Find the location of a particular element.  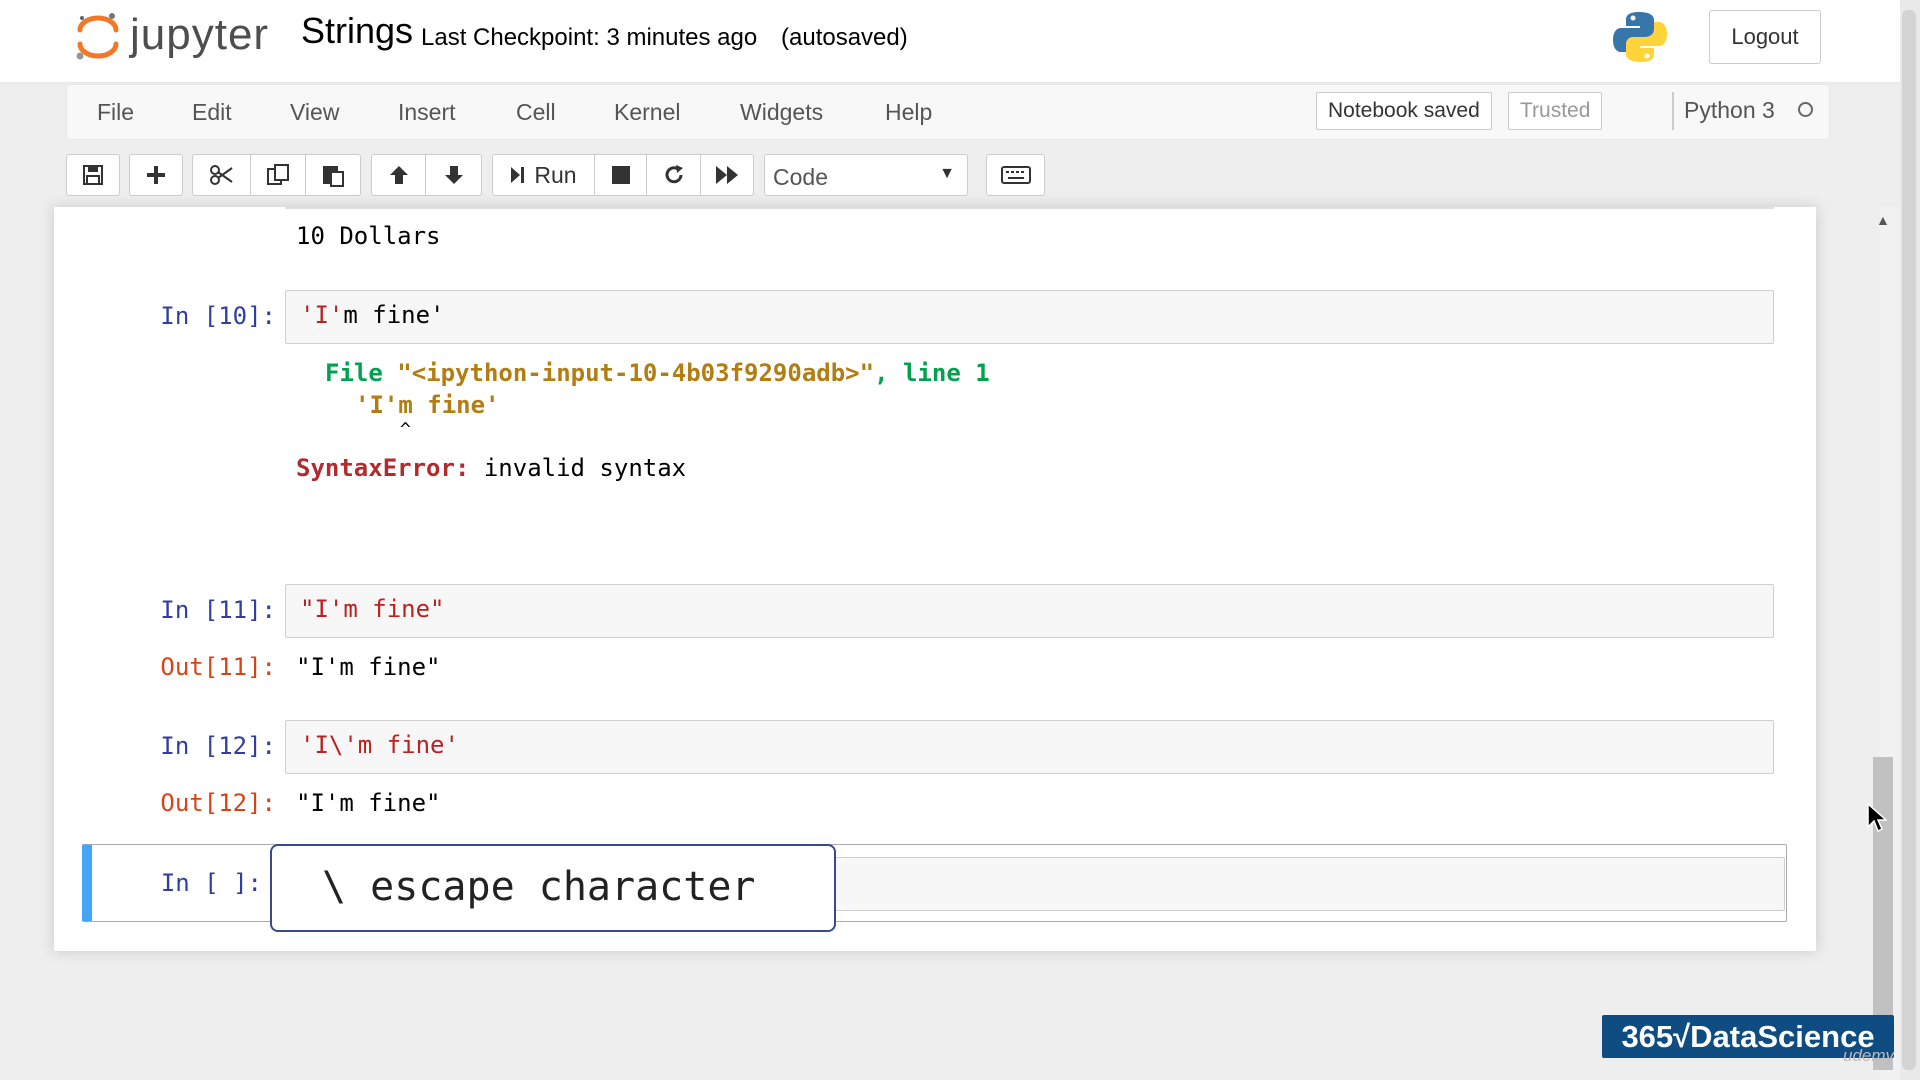

menu-cell: Cell is located at coordinates (536, 112).